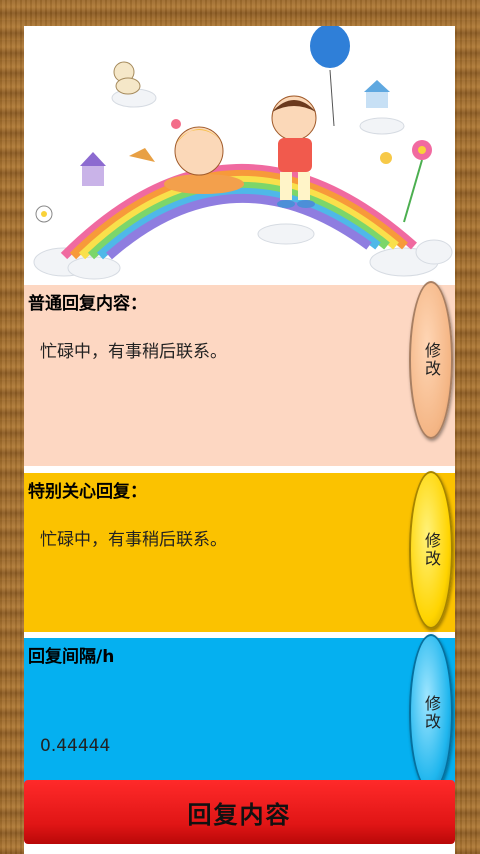  Describe the element at coordinates (87, 492) in the screenshot. I see `special-reply-title: 特别关心回复：` at that location.